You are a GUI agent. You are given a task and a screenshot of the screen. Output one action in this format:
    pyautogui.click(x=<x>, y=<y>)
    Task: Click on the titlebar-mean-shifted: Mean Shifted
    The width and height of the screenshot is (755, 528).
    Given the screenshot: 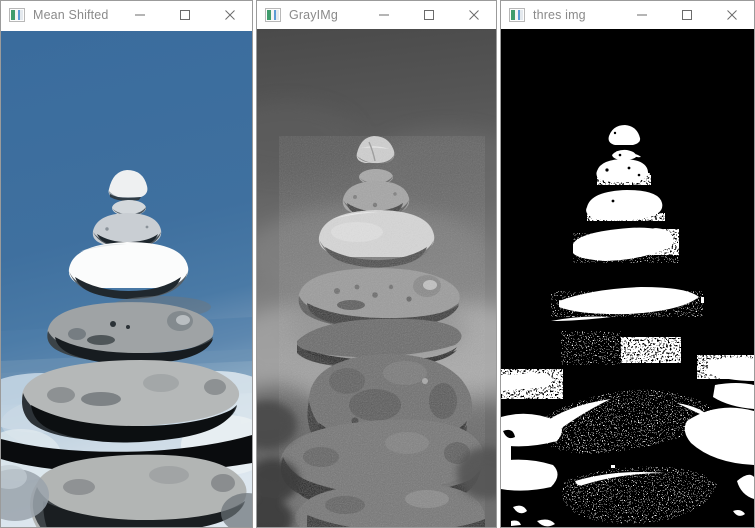 What is the action you would take?
    pyautogui.click(x=126, y=15)
    